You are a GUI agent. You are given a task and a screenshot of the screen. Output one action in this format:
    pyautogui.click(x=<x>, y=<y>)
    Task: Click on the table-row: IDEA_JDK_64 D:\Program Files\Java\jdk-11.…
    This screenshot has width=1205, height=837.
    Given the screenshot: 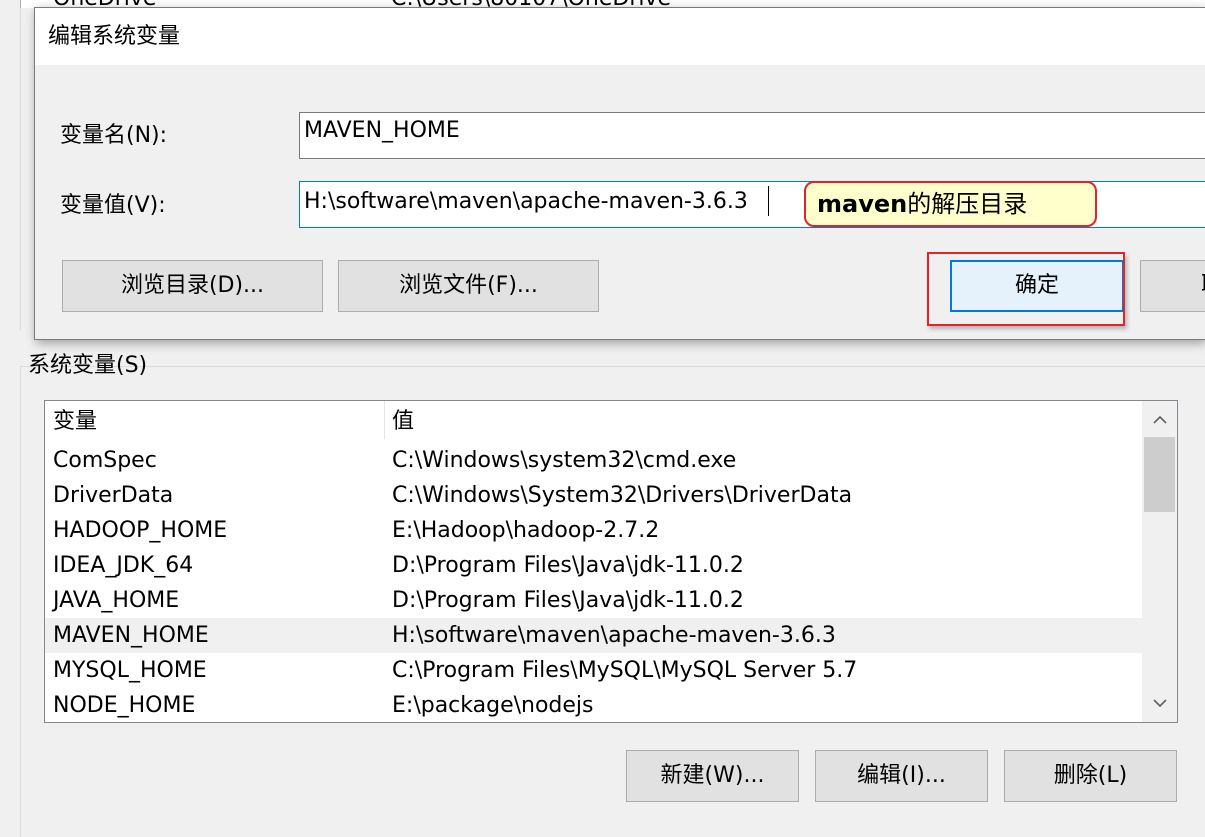 What is the action you would take?
    pyautogui.click(x=593, y=565)
    